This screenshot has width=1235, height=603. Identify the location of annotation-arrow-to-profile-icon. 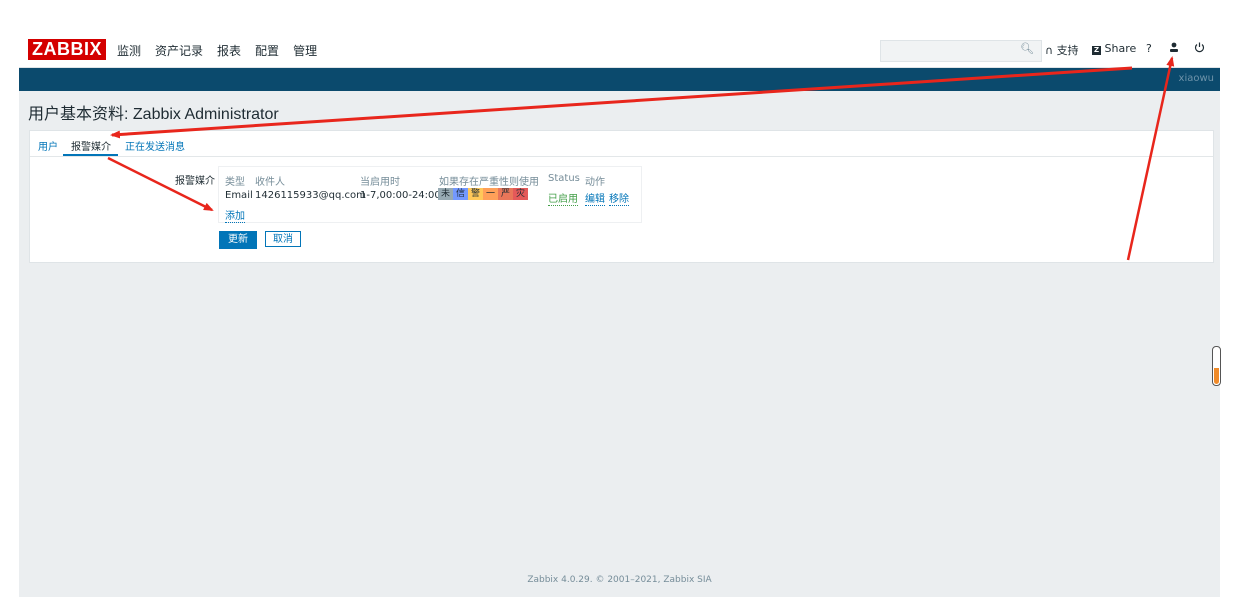
(1150, 158).